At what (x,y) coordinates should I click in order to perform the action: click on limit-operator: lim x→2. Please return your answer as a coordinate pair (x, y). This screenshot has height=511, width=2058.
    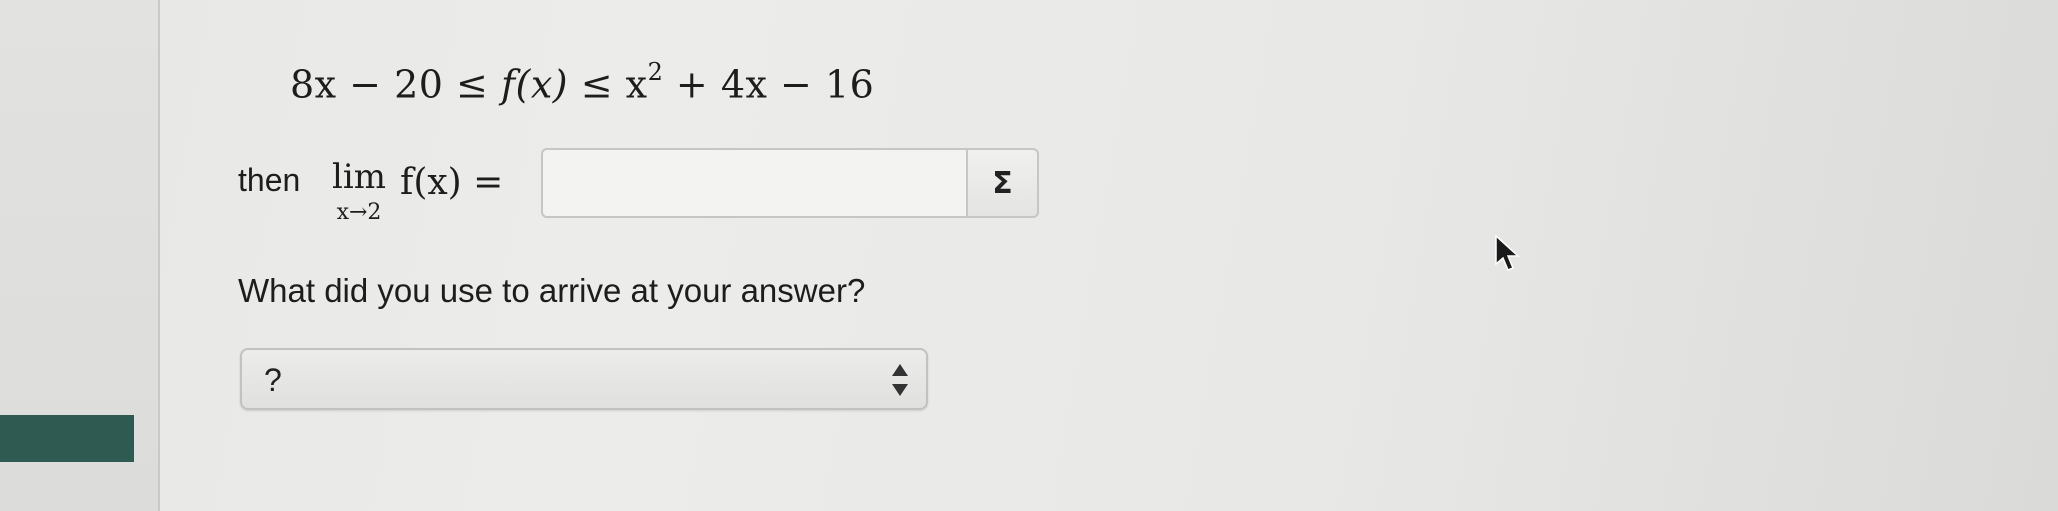
    Looking at the image, I should click on (359, 192).